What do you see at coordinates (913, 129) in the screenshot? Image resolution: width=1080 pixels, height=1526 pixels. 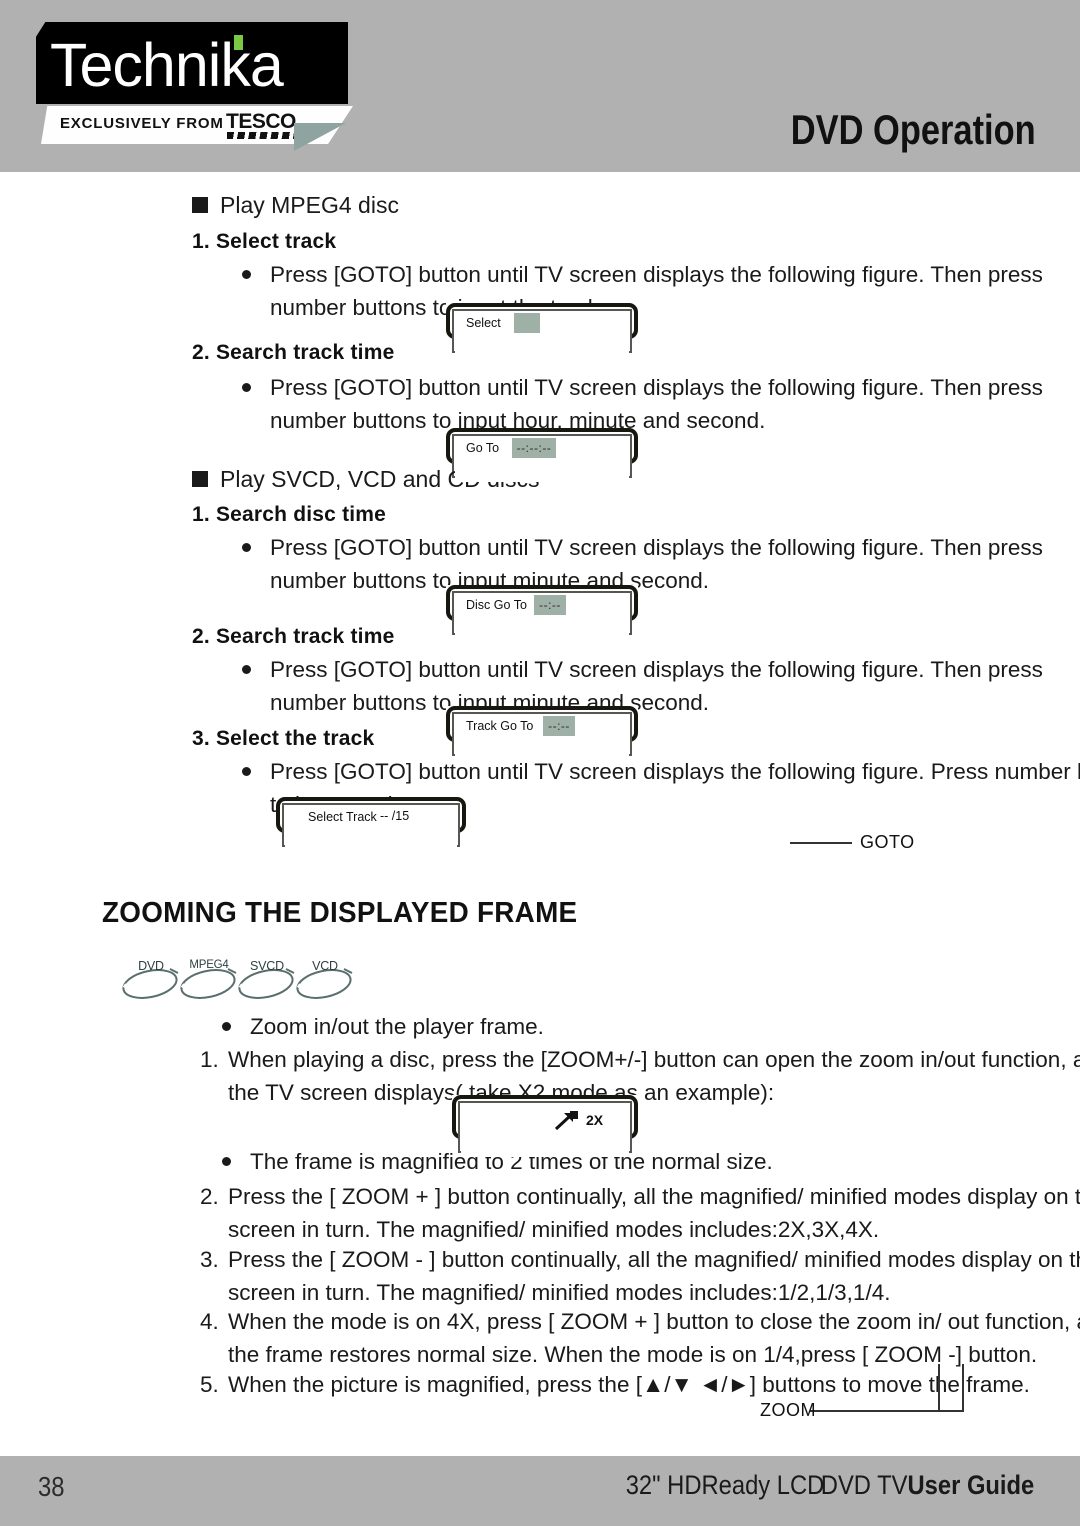 I see `page-title: DVD Operation` at bounding box center [913, 129].